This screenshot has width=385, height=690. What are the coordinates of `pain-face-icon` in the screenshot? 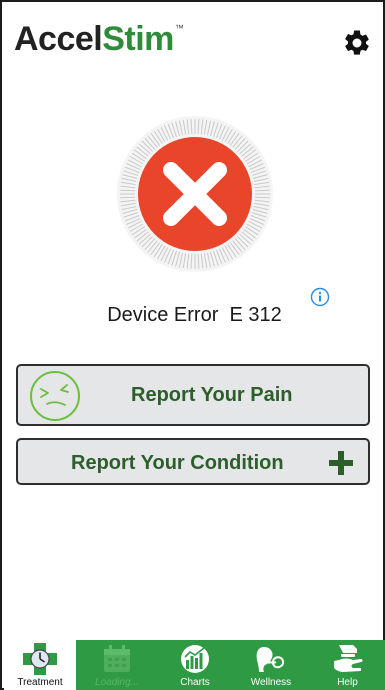 It's located at (55, 396).